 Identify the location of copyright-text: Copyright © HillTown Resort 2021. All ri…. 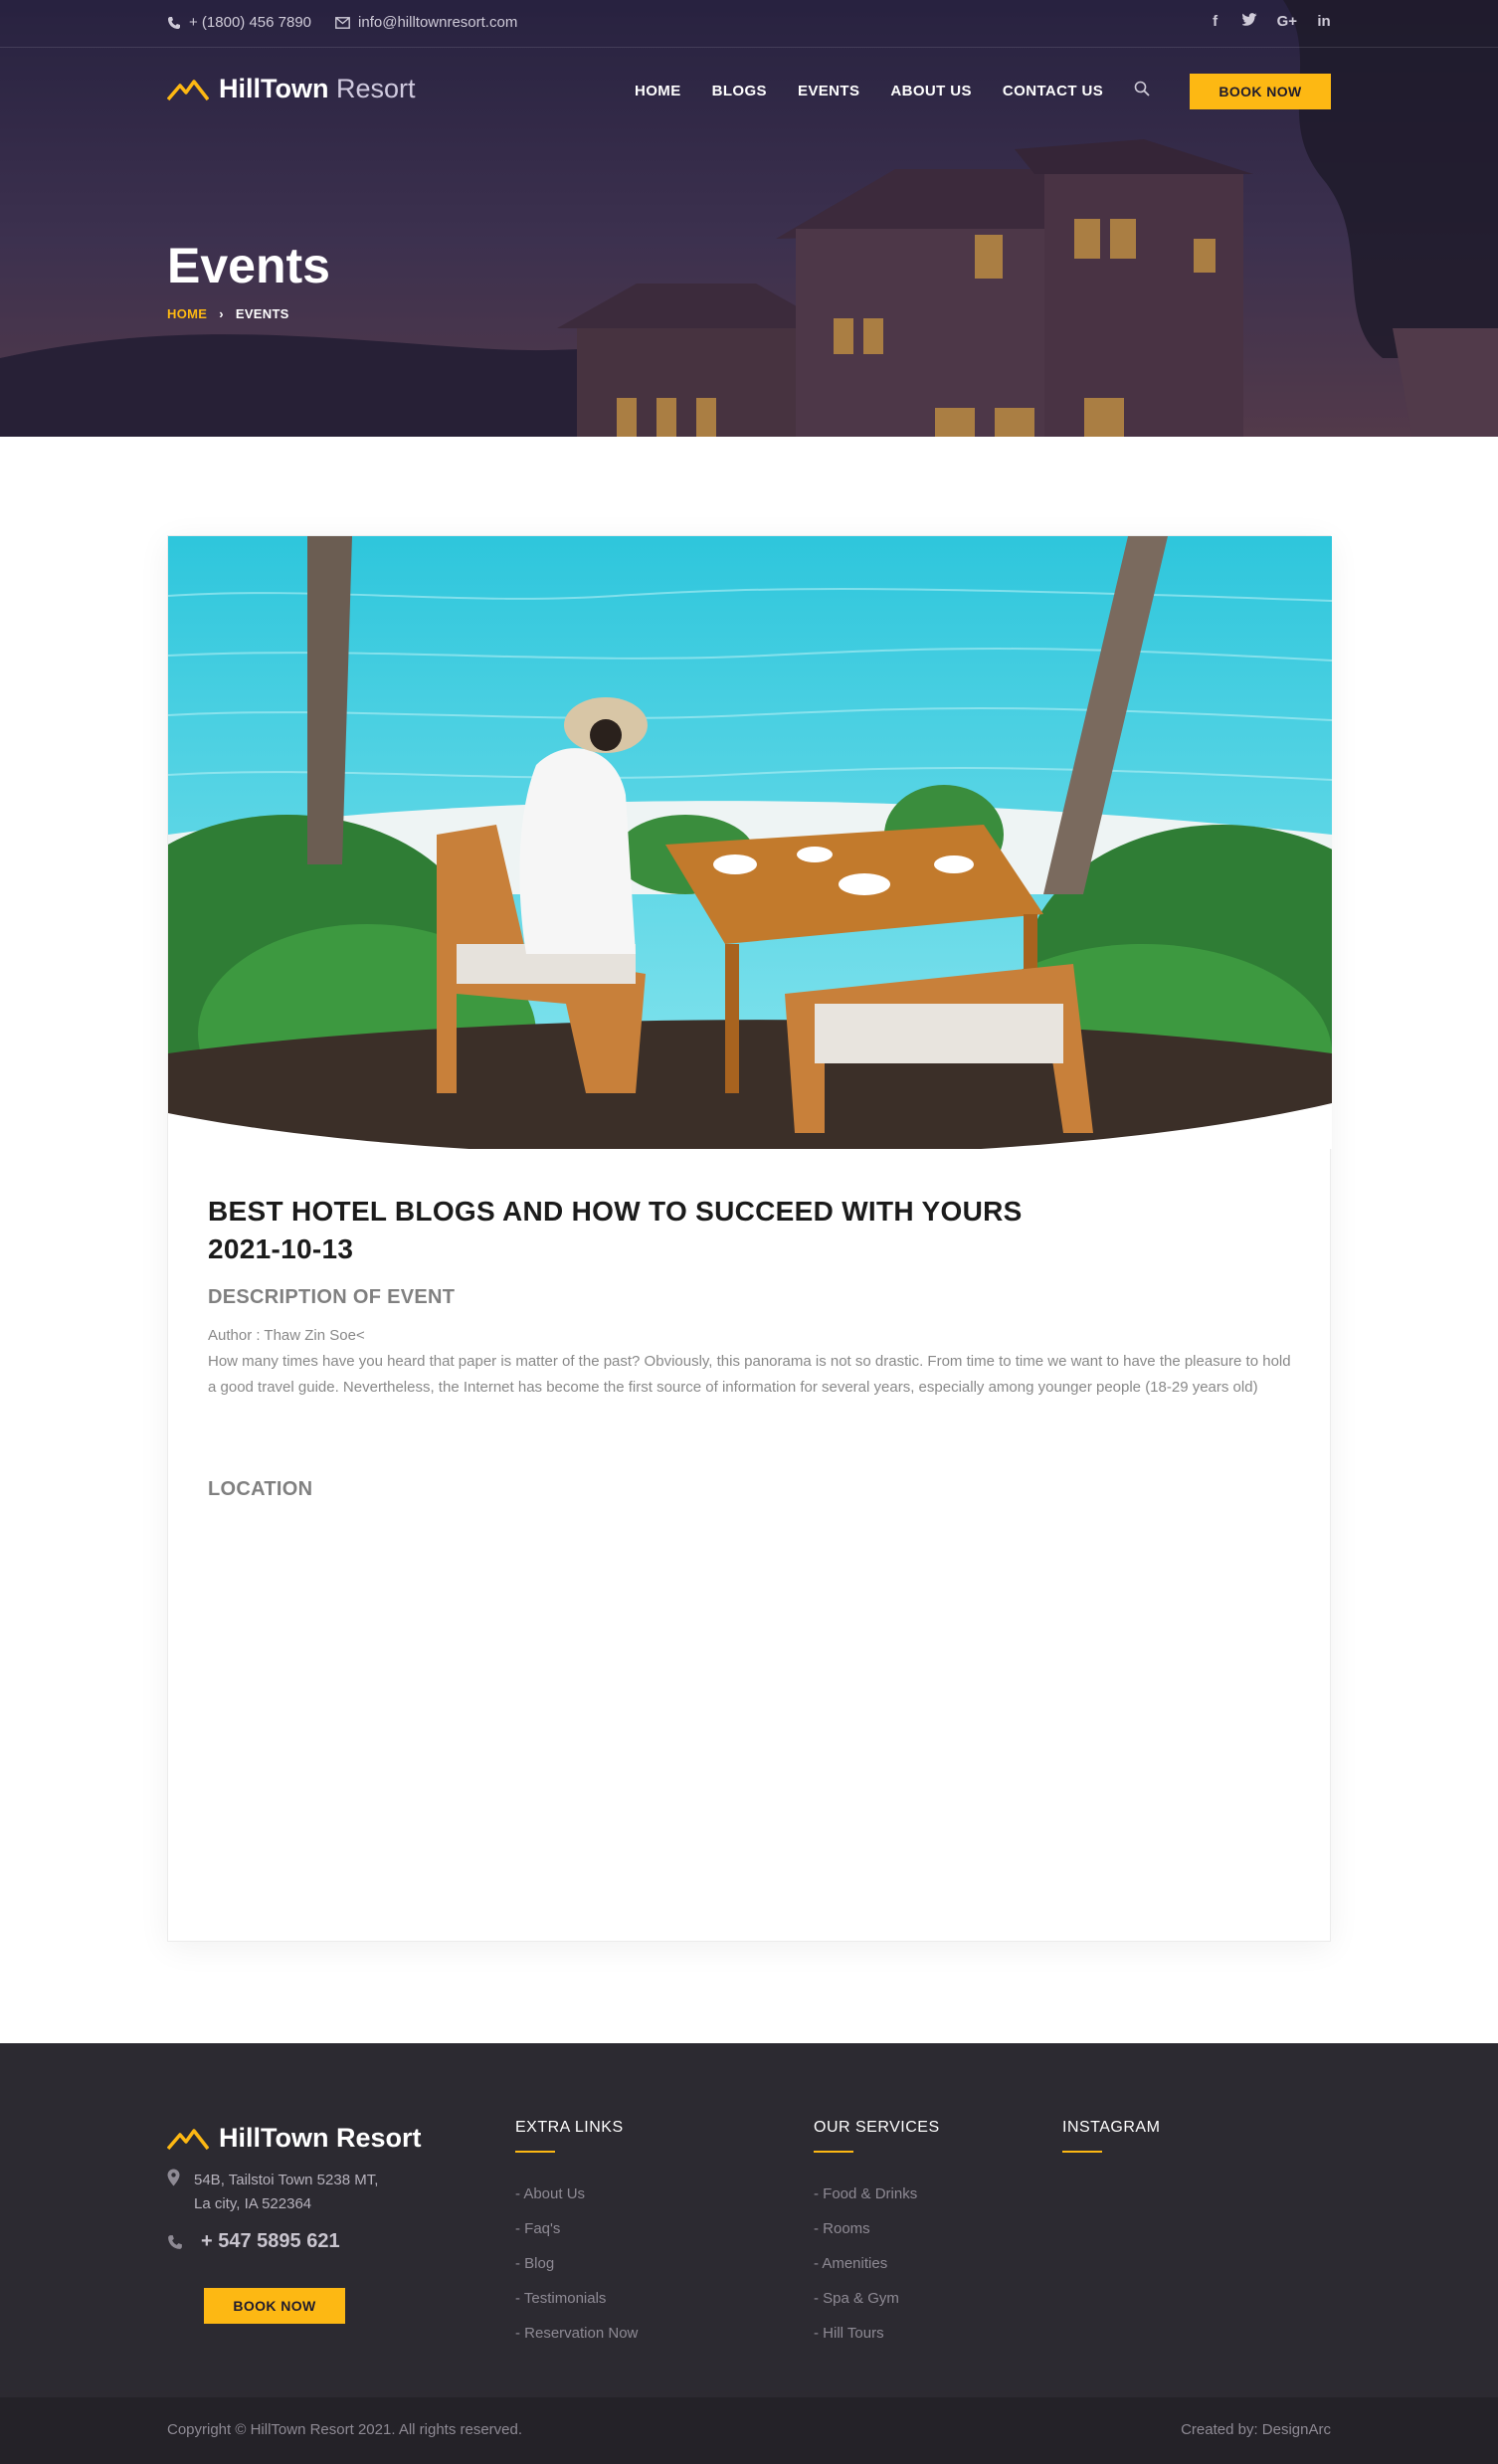
(345, 2429).